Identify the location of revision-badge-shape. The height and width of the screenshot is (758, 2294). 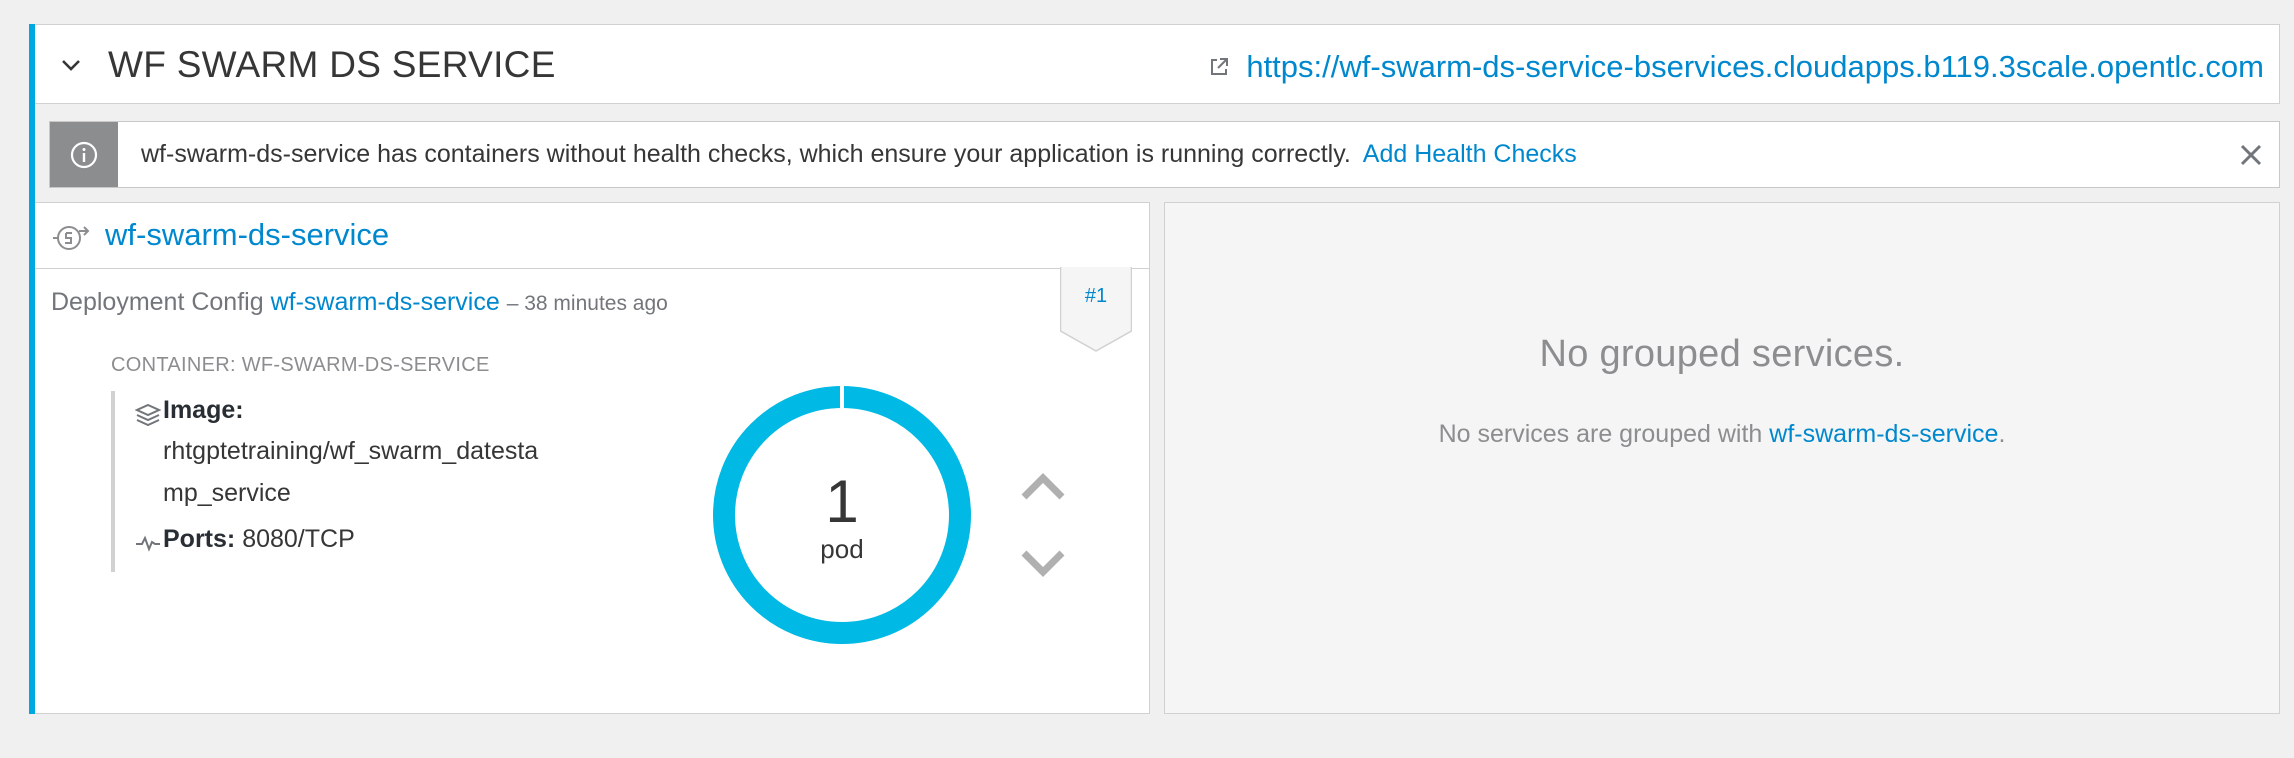
(1096, 309).